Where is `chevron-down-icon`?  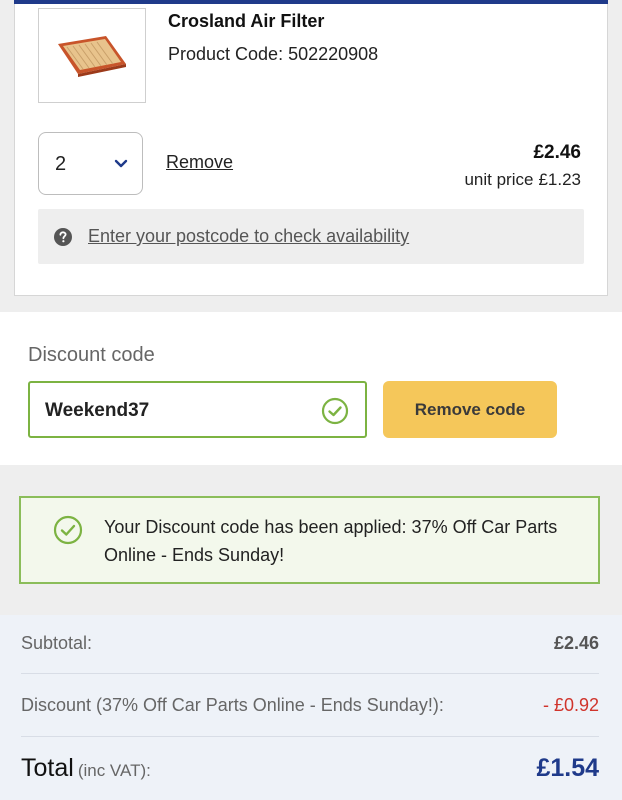 chevron-down-icon is located at coordinates (121, 163).